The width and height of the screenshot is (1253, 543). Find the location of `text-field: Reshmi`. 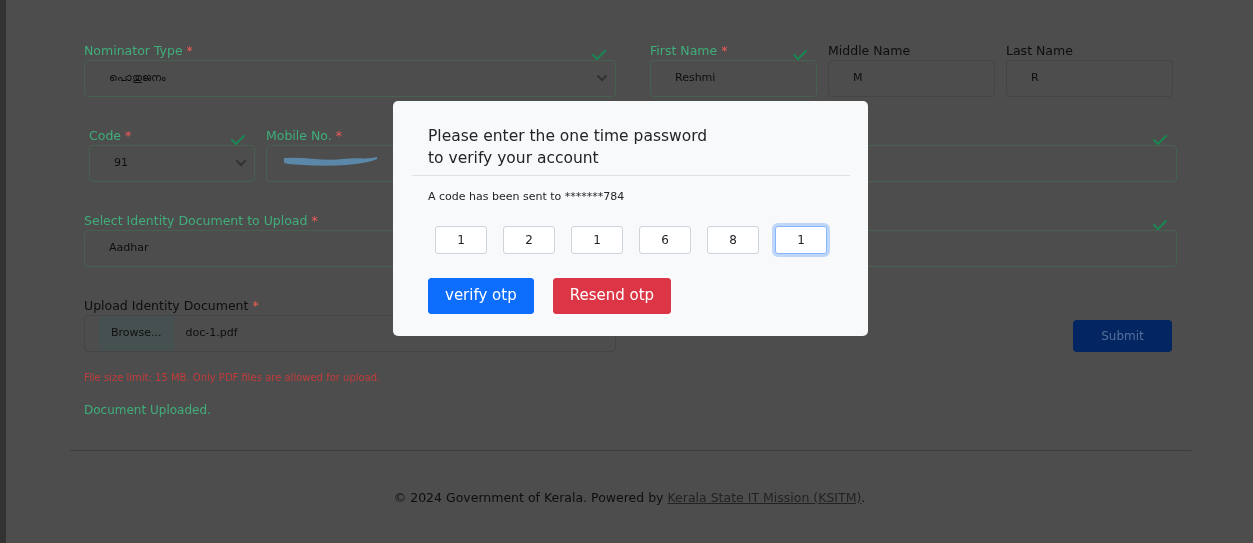

text-field: Reshmi is located at coordinates (733, 78).